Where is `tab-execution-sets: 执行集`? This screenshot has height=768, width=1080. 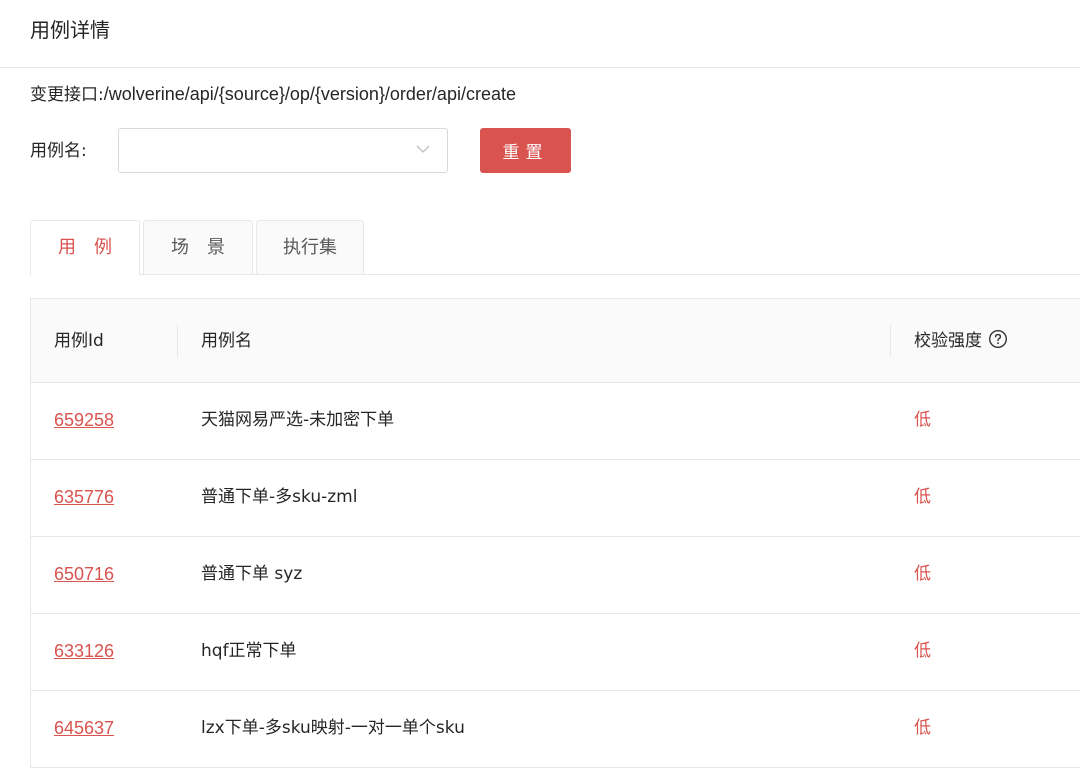
tab-execution-sets: 执行集 is located at coordinates (310, 247).